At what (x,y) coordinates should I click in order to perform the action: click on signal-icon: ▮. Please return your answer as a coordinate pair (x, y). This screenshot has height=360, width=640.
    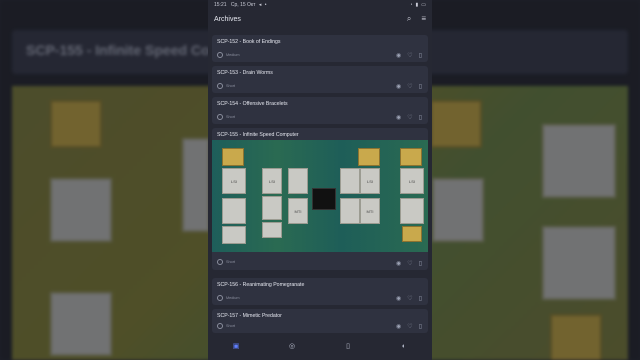
    Looking at the image, I should click on (417, 5).